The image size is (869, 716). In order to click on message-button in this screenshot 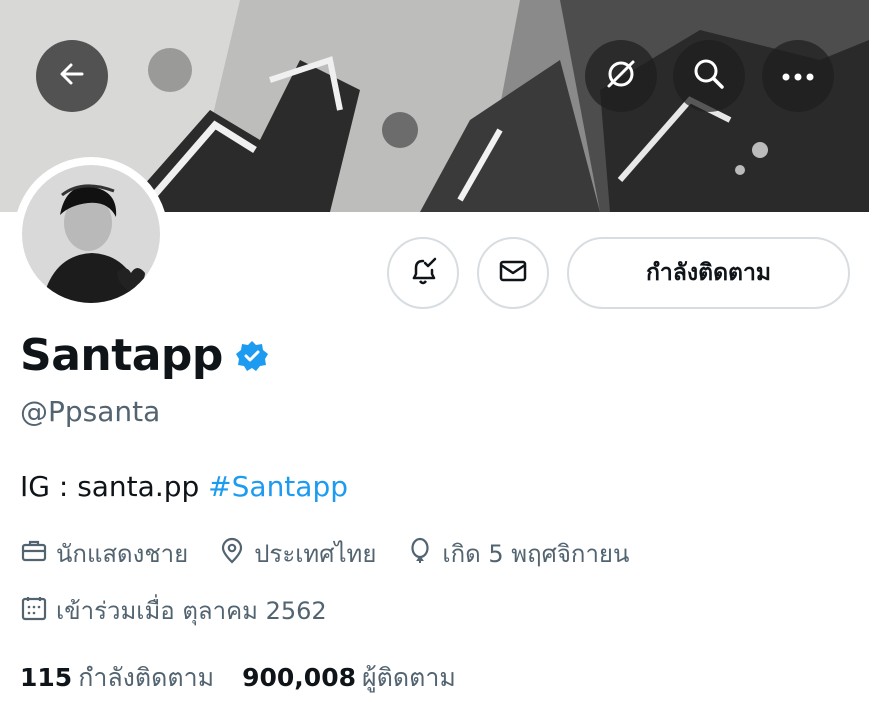, I will do `click(513, 273)`.